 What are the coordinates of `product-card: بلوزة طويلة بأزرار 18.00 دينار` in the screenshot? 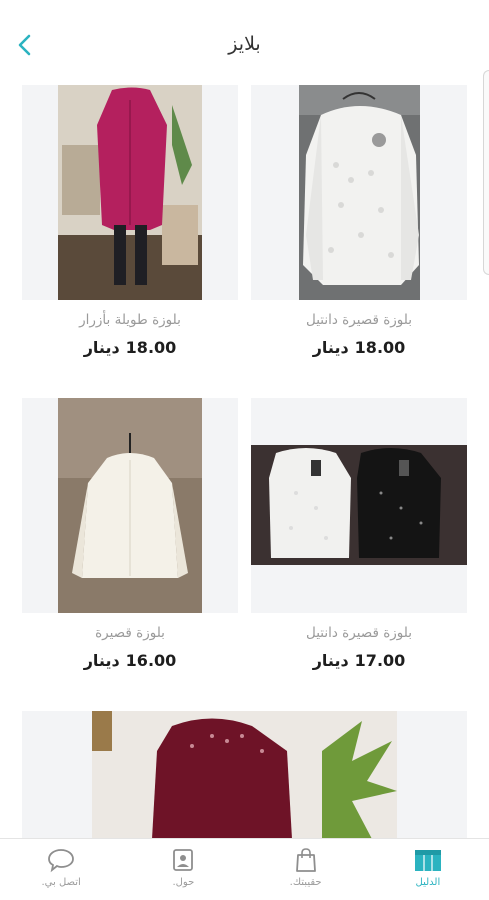 It's located at (130, 225).